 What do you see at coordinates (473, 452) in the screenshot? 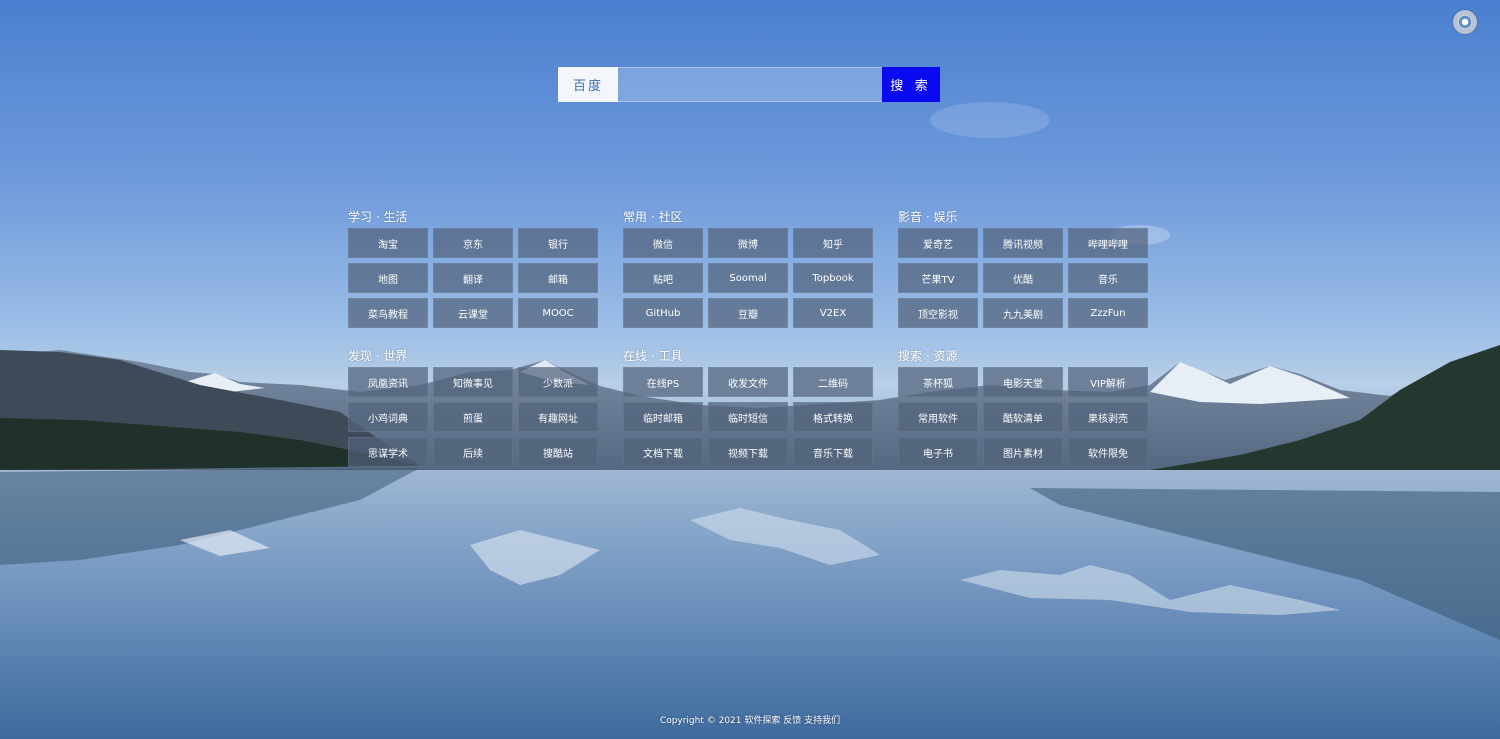
I see `link-tile: 后续` at bounding box center [473, 452].